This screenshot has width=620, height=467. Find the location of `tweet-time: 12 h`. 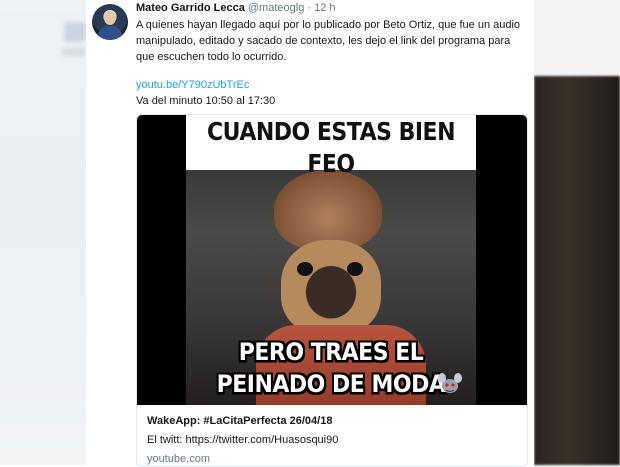

tweet-time: 12 h is located at coordinates (324, 8).